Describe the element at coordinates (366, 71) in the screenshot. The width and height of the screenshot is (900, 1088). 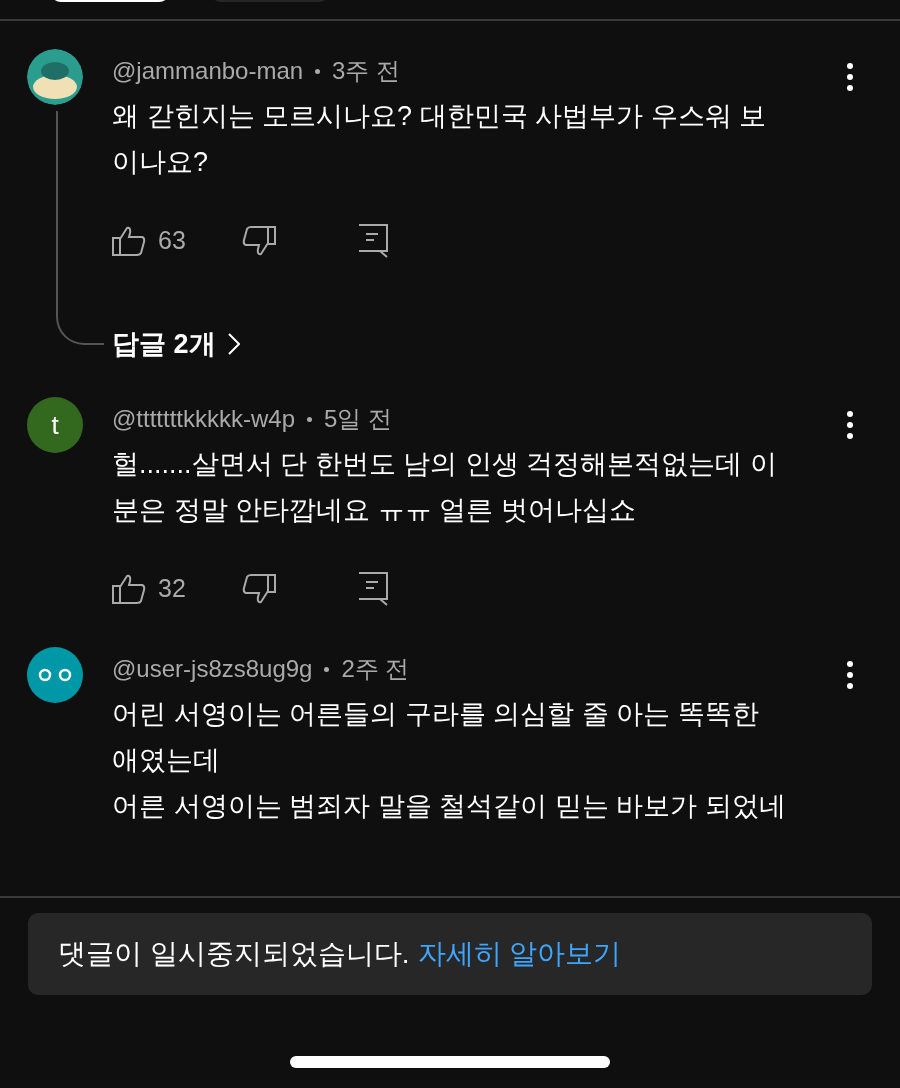
I see `timestamp: 3주 전` at that location.